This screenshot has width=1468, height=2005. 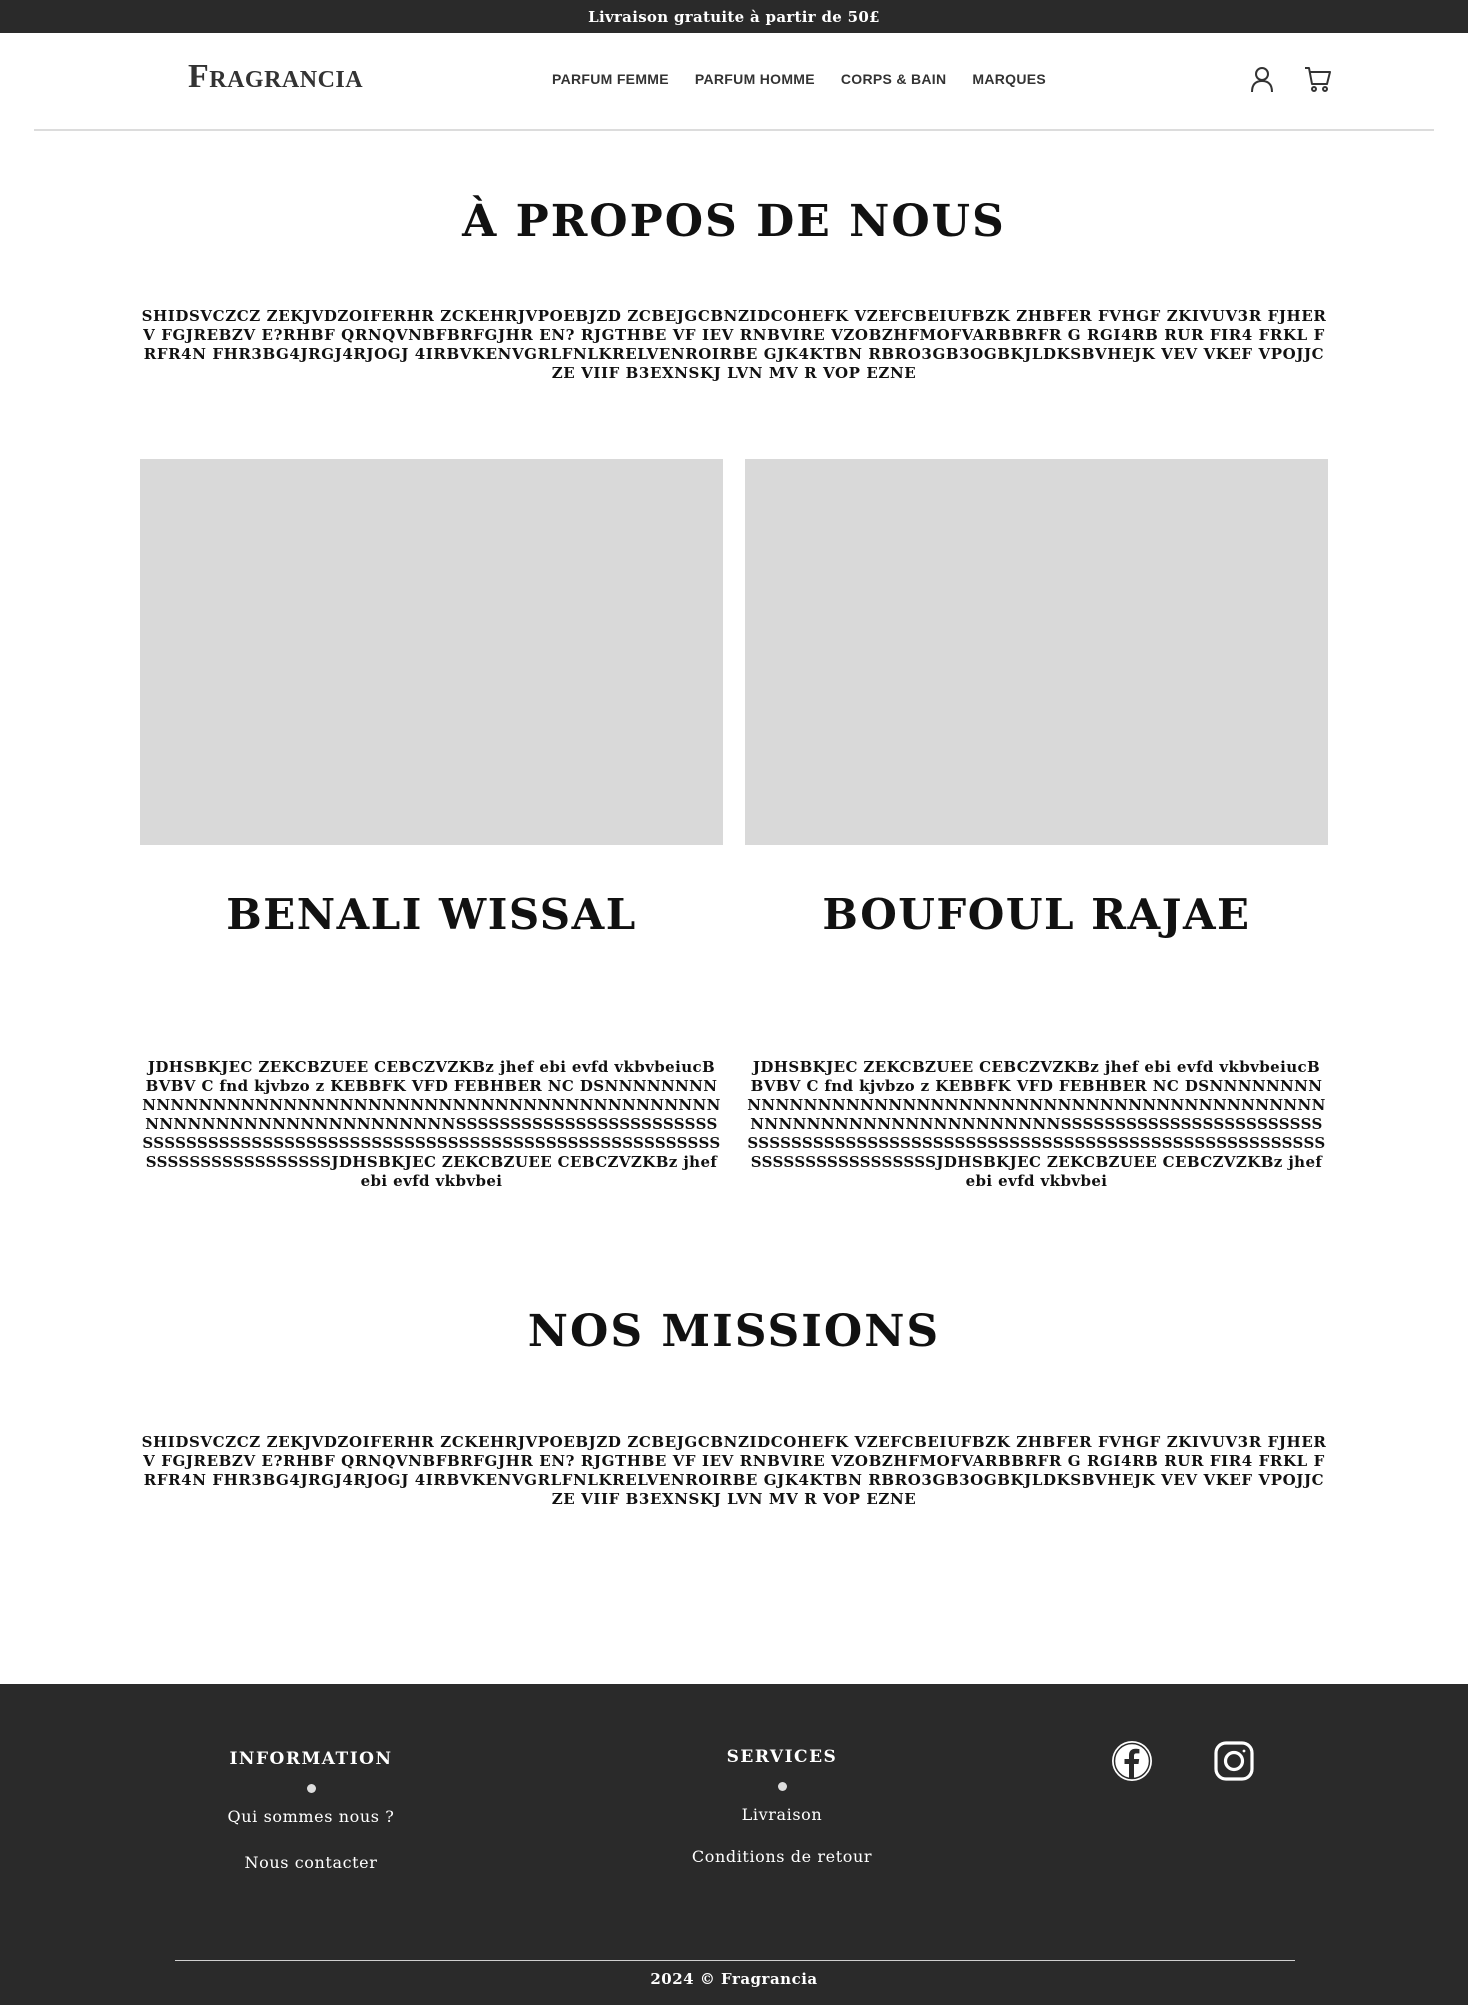 I want to click on footer-services-heading: SERVICES, so click(x=782, y=1757).